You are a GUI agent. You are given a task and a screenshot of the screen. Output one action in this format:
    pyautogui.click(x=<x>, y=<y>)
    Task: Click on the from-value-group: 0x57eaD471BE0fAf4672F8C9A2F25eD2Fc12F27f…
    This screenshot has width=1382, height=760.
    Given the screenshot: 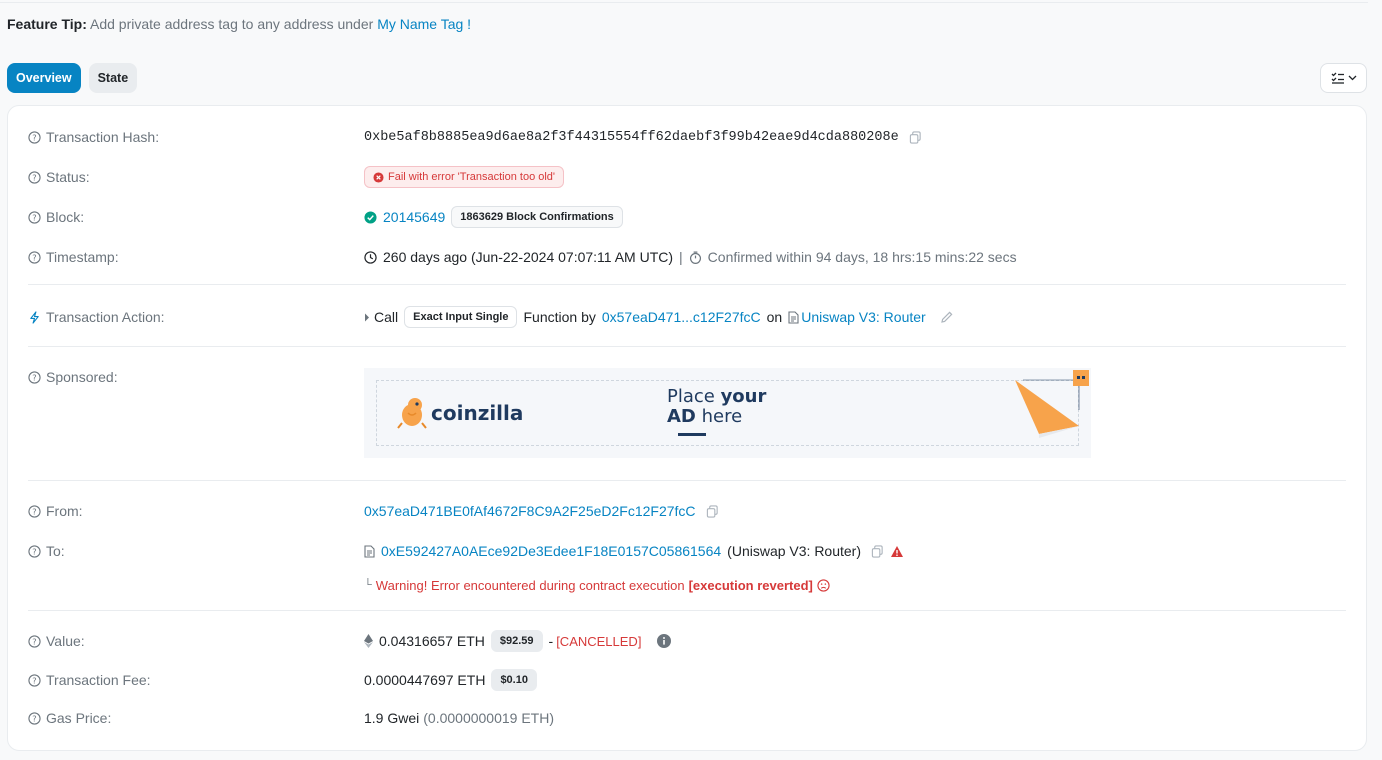 What is the action you would take?
    pyautogui.click(x=541, y=511)
    